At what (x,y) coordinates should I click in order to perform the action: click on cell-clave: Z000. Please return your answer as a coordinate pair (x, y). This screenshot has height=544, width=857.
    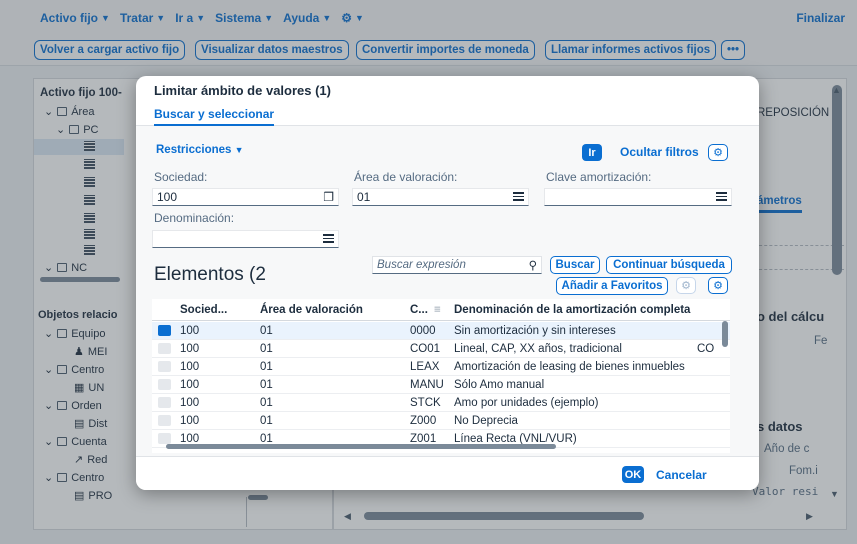
    Looking at the image, I should click on (423, 421).